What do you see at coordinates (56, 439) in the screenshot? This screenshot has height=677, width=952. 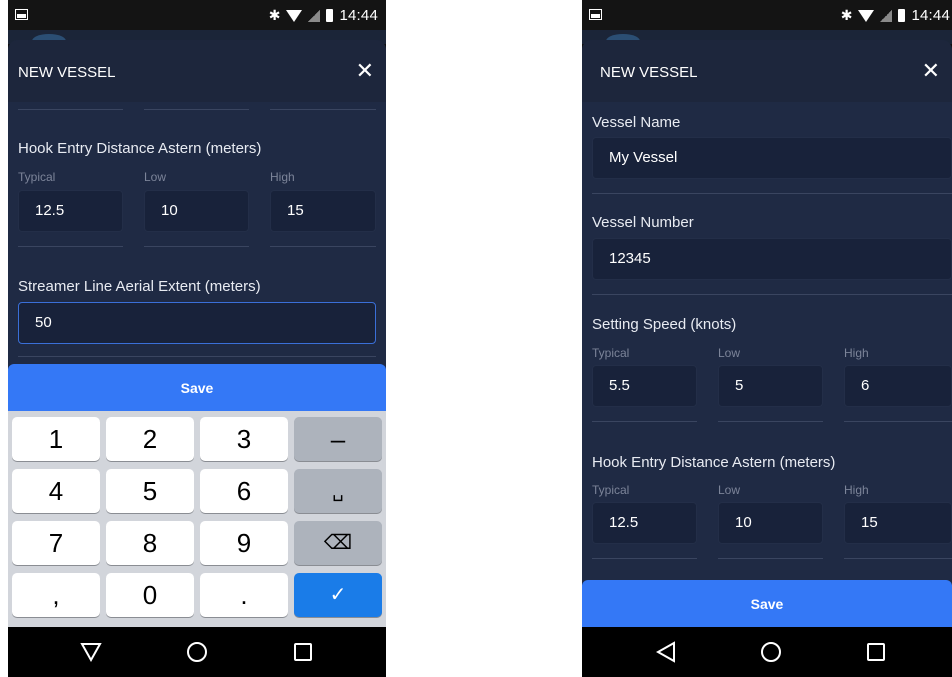 I see `key-1: 1` at bounding box center [56, 439].